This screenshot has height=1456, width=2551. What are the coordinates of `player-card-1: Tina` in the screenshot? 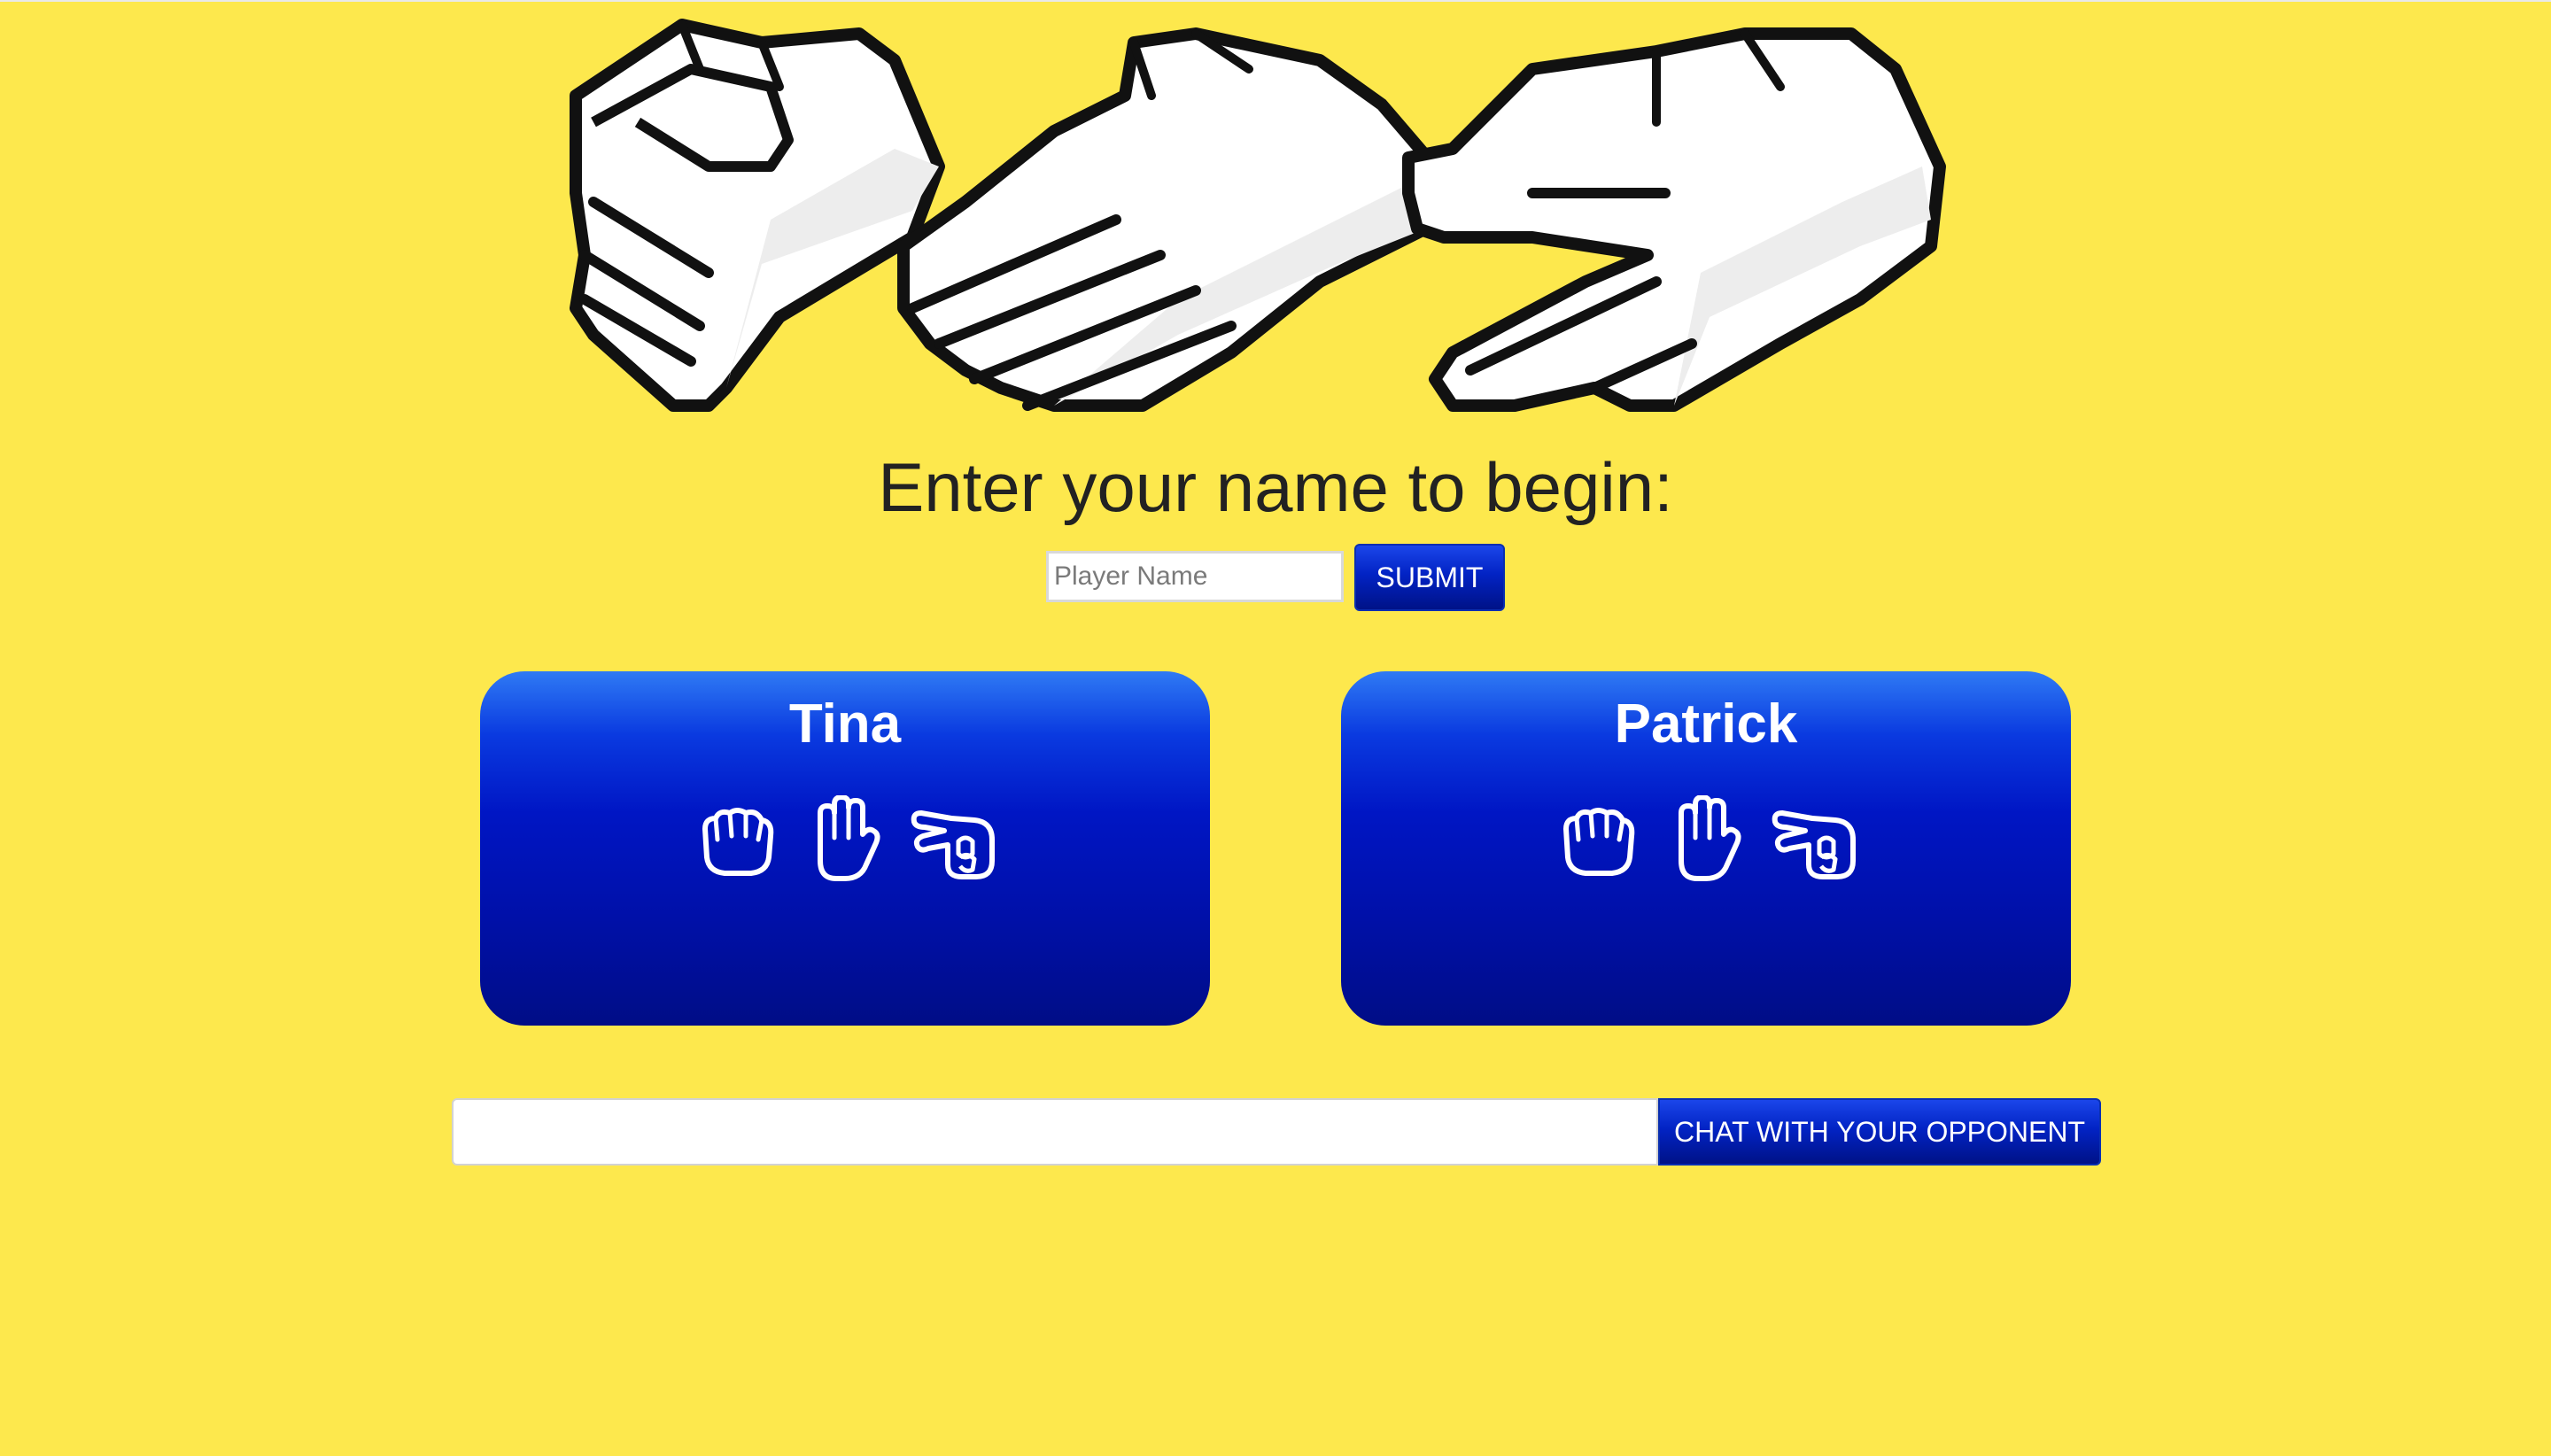 It's located at (845, 848).